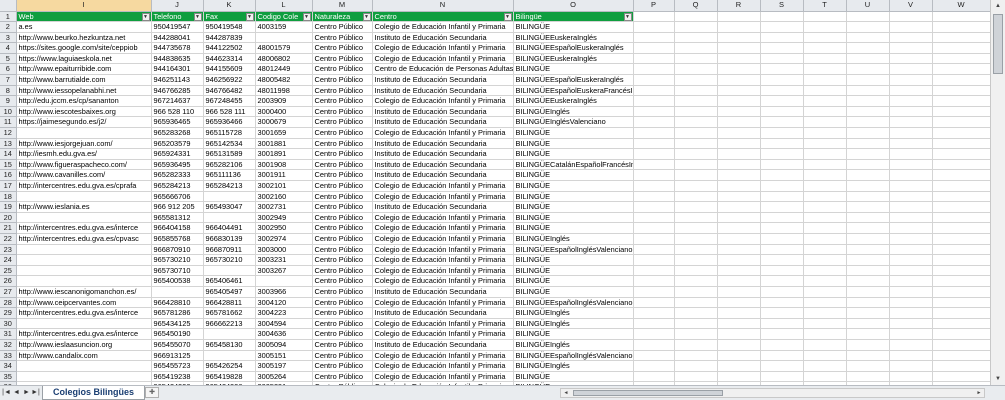 The height and width of the screenshot is (400, 1005). Describe the element at coordinates (284, 292) in the screenshot. I see `cell: 3003966` at that location.